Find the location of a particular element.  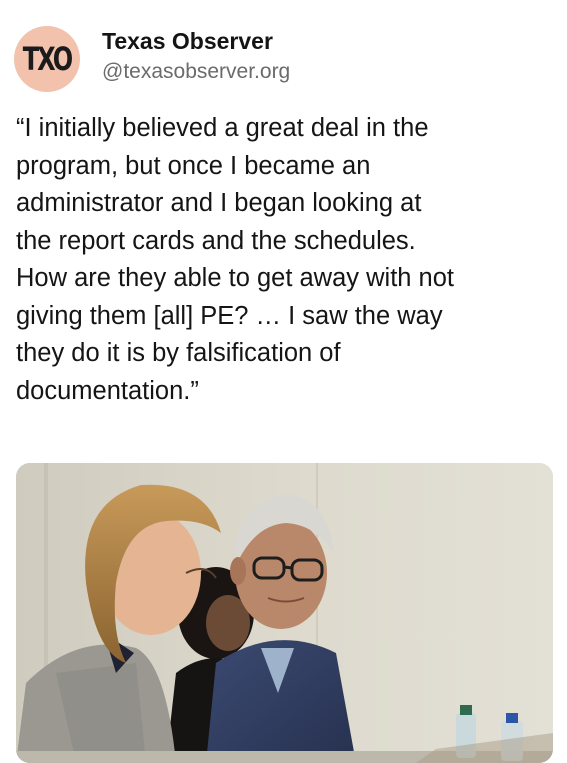

avatar-logo-text: TXO is located at coordinates (47, 59).